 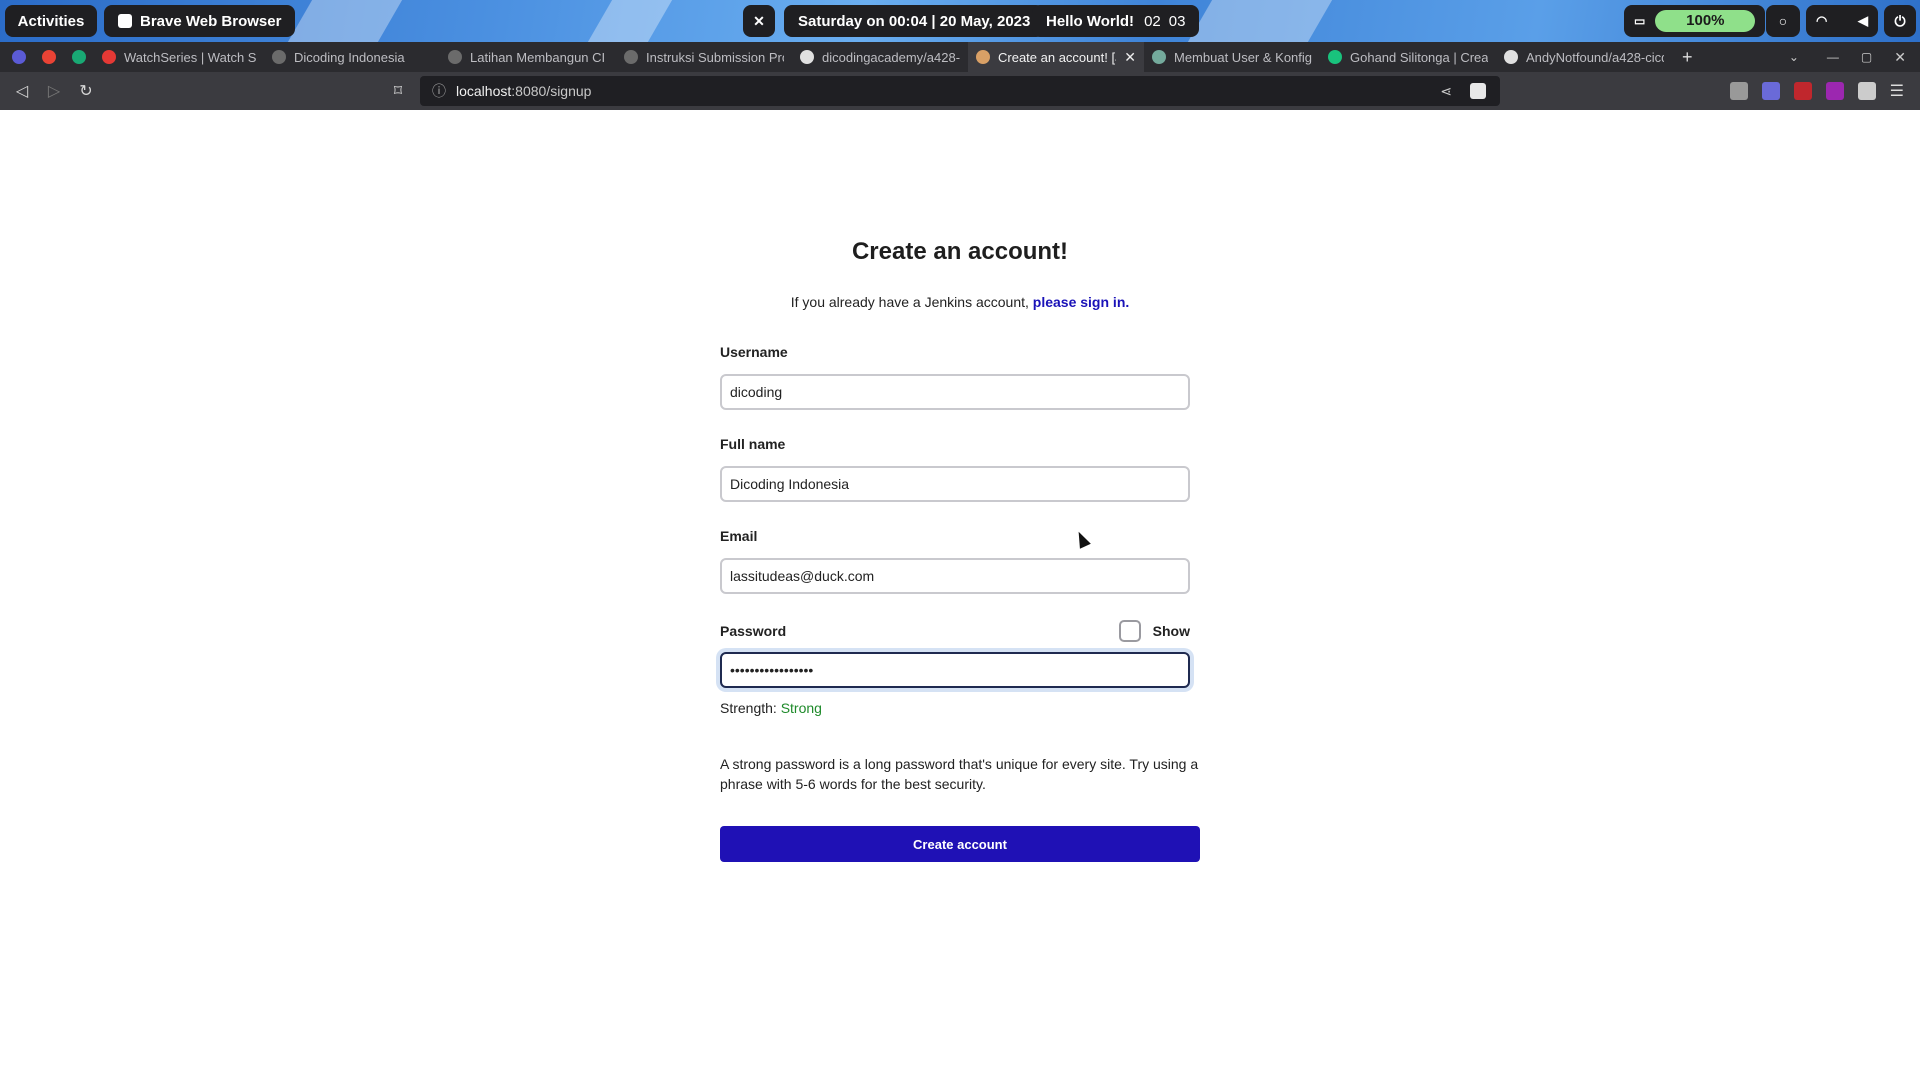 What do you see at coordinates (352, 57) in the screenshot?
I see `browser-tab: Dicoding Indonesia` at bounding box center [352, 57].